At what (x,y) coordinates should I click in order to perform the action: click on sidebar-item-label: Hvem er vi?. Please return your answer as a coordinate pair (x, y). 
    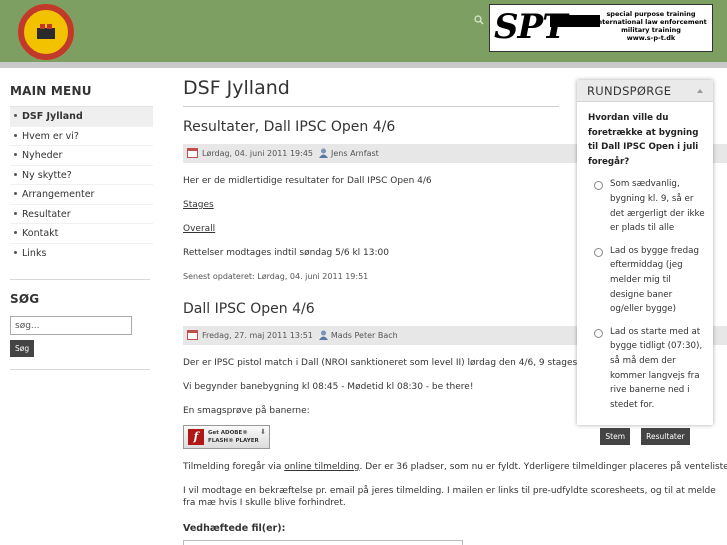
    Looking at the image, I should click on (50, 136).